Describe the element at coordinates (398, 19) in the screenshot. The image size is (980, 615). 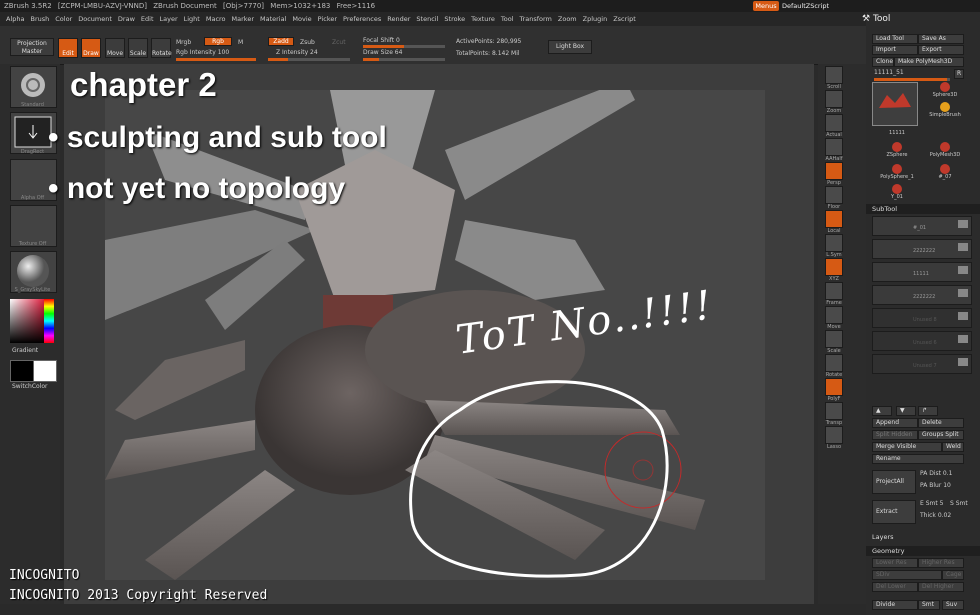
I see `menu-item-render: Render` at that location.